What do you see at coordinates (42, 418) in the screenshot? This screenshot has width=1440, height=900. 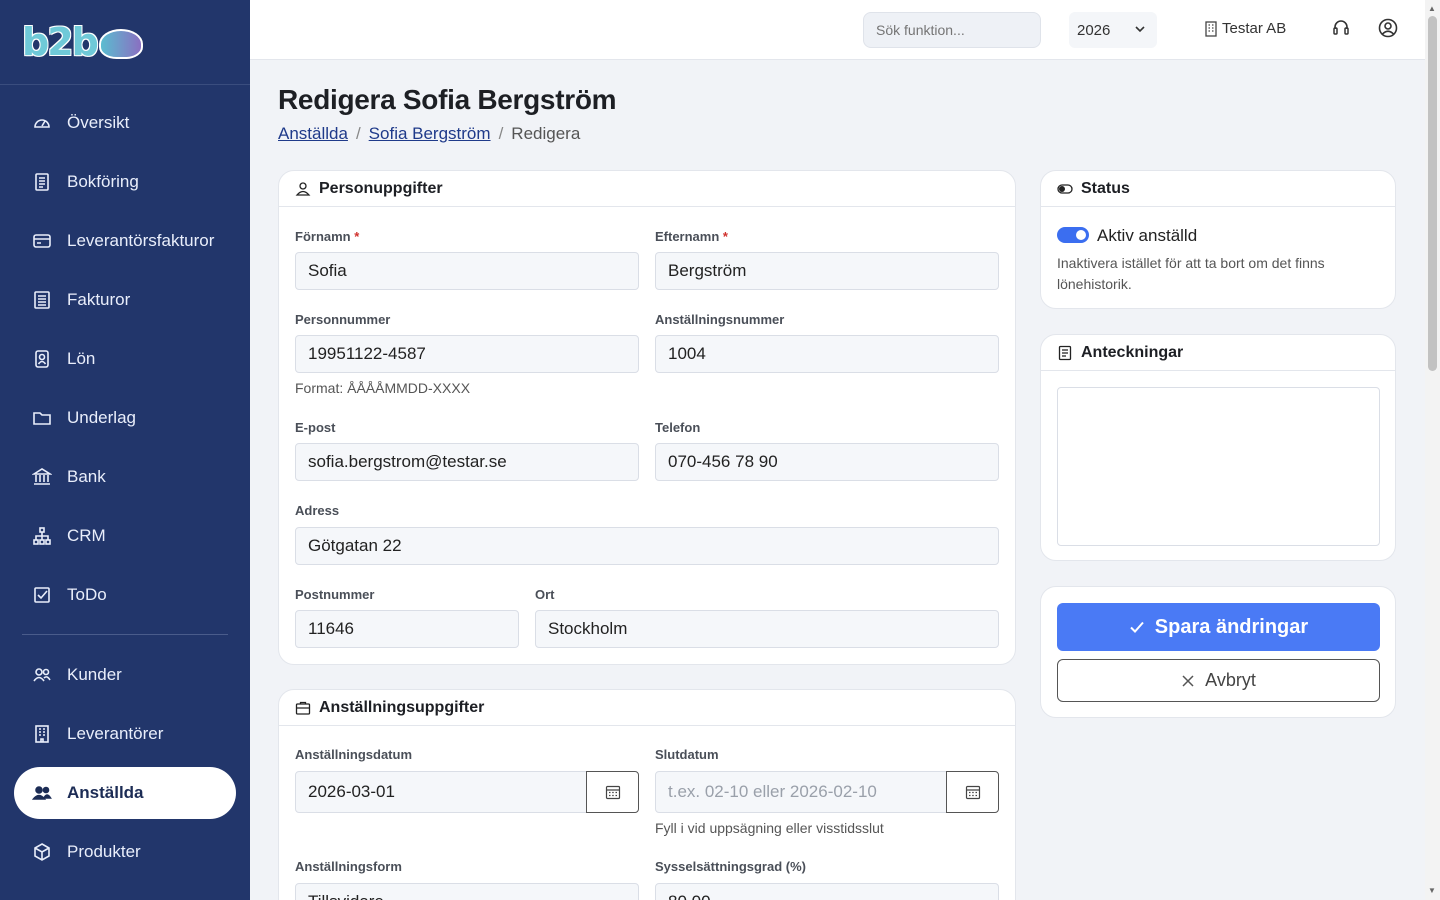 I see `folder-icon` at bounding box center [42, 418].